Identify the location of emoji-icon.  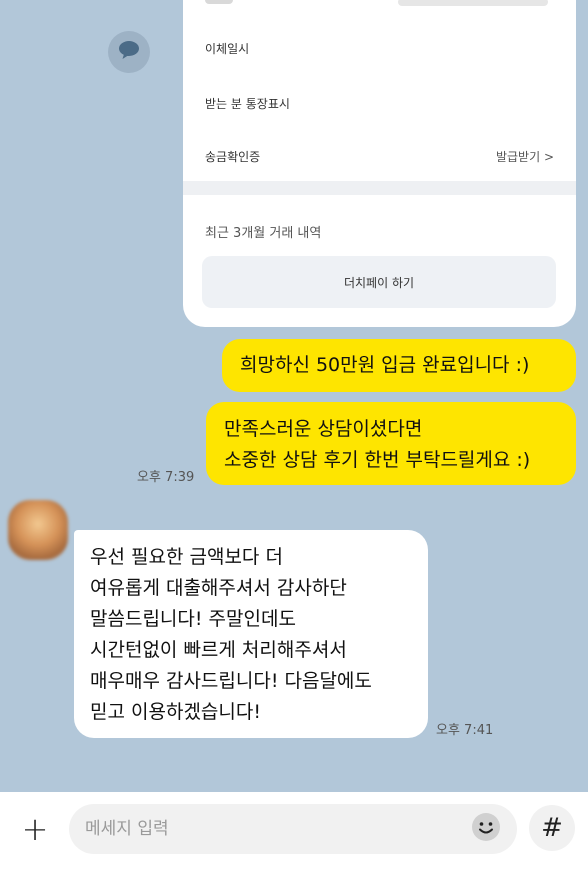
(486, 829).